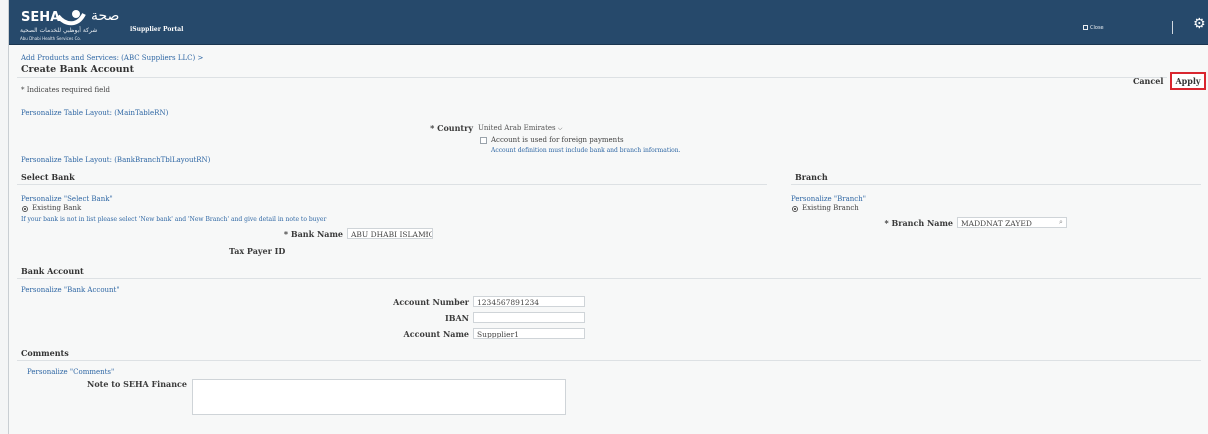  I want to click on title-divider, so click(592, 77).